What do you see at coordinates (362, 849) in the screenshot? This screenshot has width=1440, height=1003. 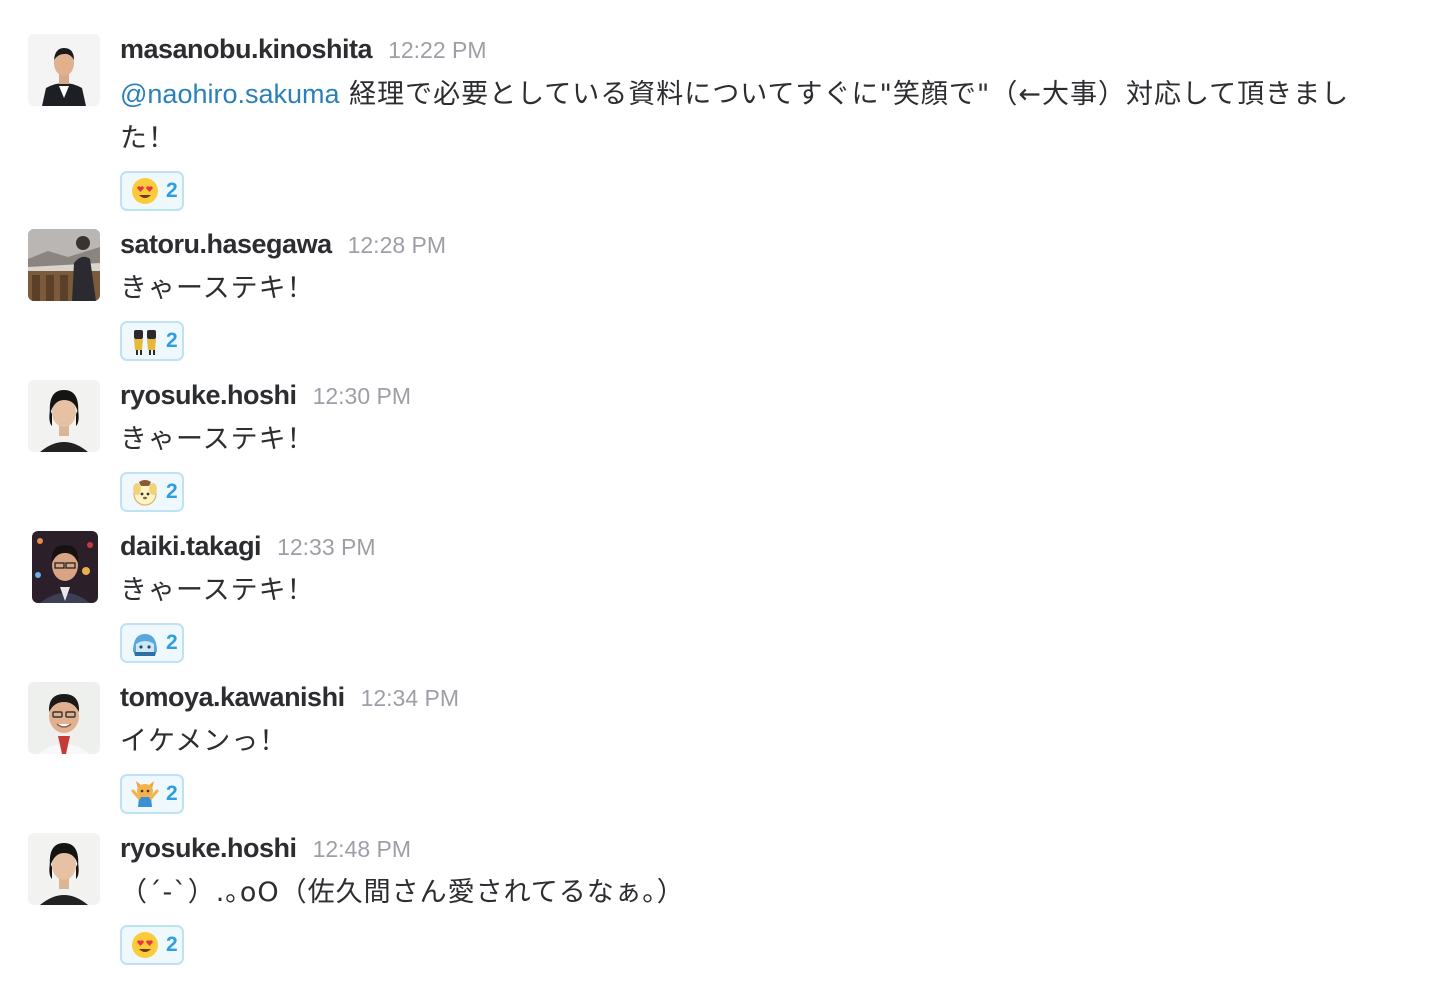 I see `timestamp: 12:48 PM` at bounding box center [362, 849].